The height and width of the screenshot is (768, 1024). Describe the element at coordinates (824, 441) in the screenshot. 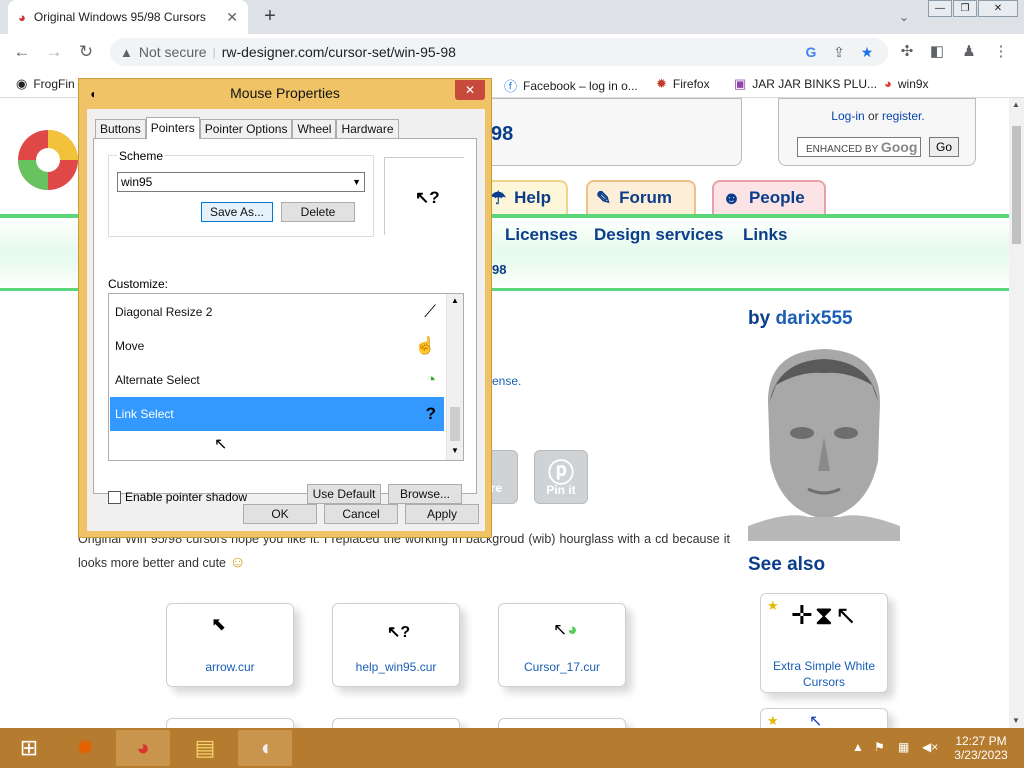

I see `author-avatar` at that location.